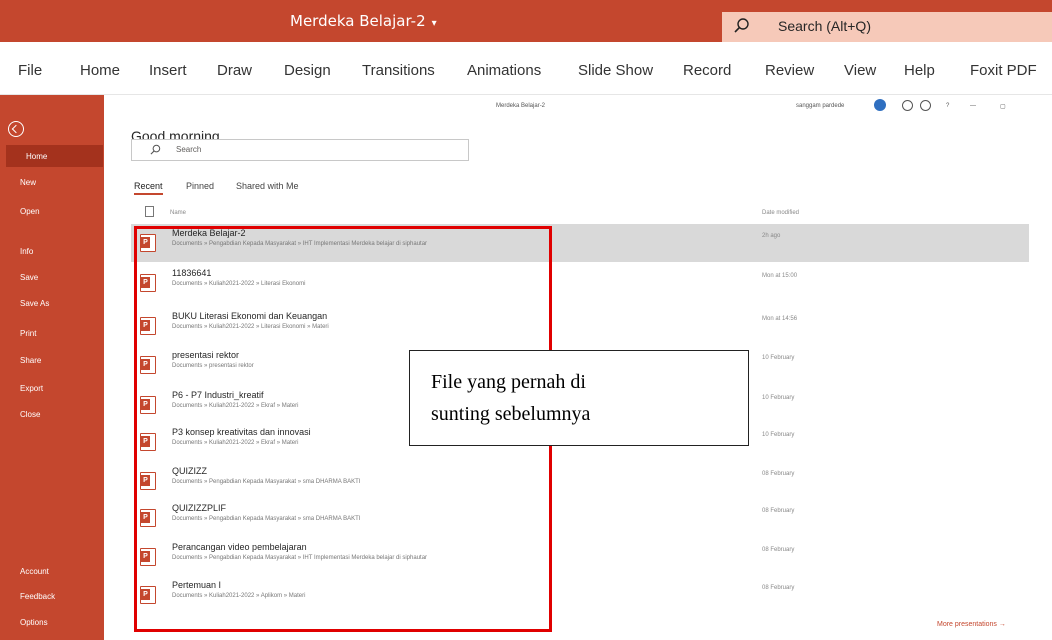  What do you see at coordinates (30, 70) in the screenshot?
I see `tab-file: File` at bounding box center [30, 70].